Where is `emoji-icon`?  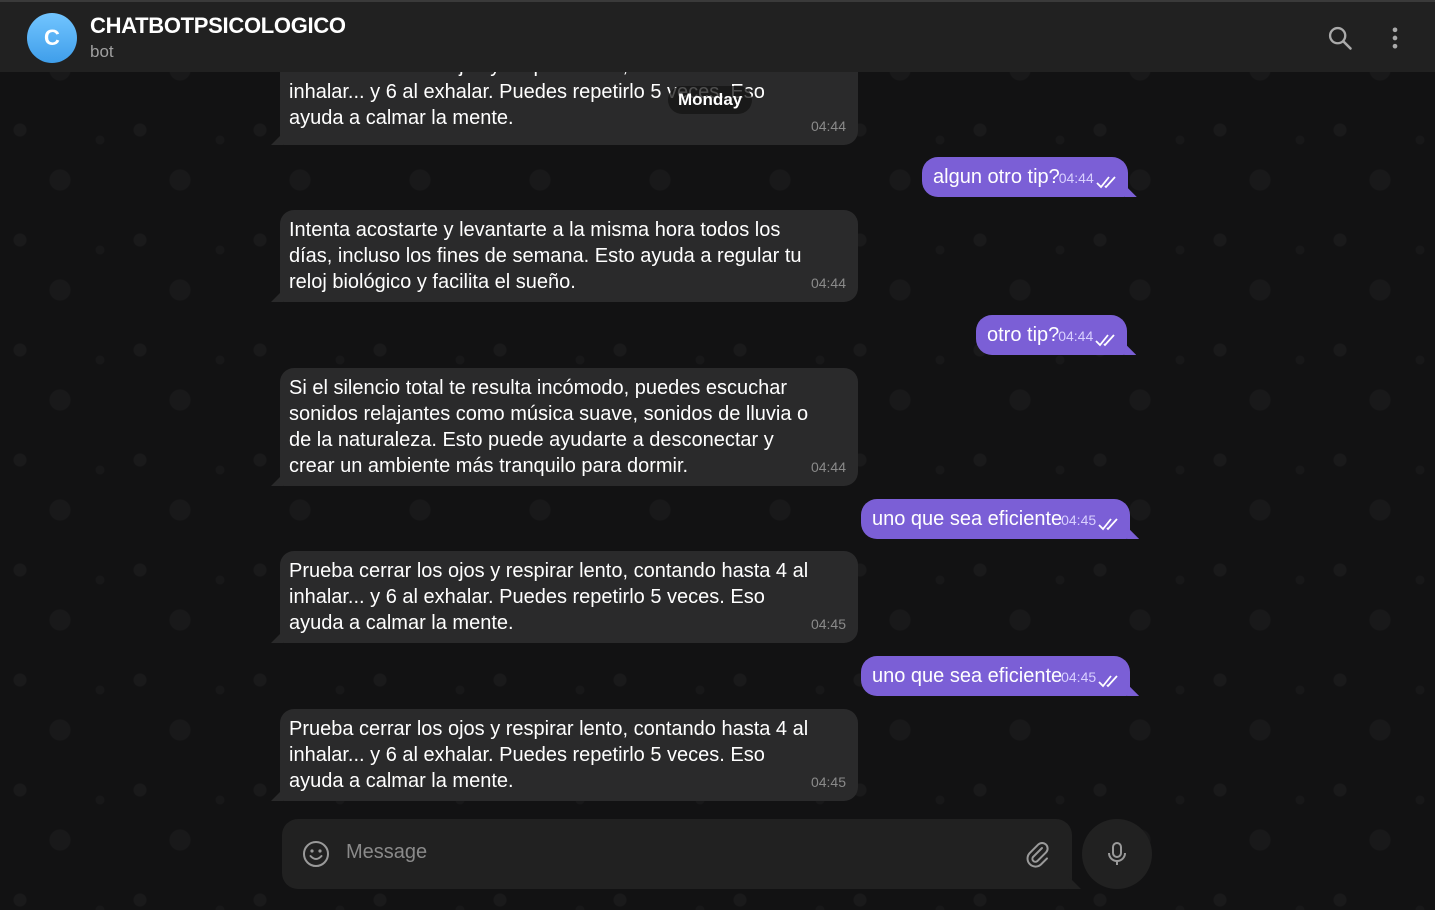
emoji-icon is located at coordinates (316, 854).